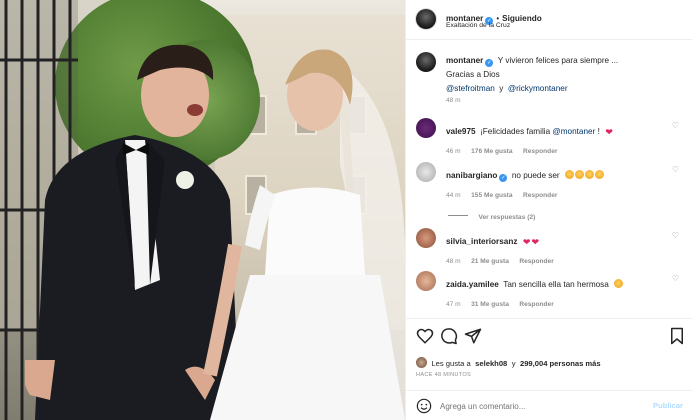 This screenshot has height=420, width=692. I want to click on comment-time: 48 m, so click(453, 261).